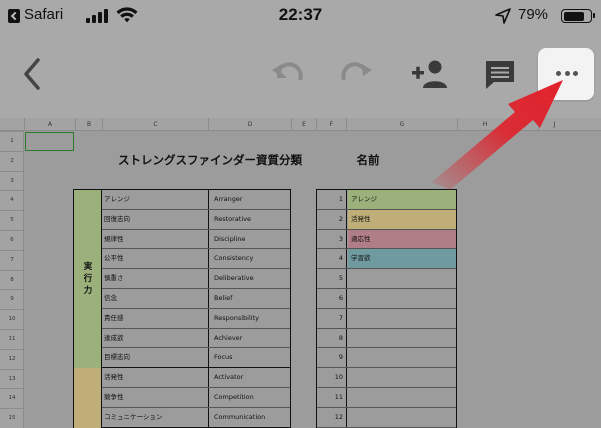  Describe the element at coordinates (402, 239) in the screenshot. I see `ranking-strength-name: 適応性` at that location.